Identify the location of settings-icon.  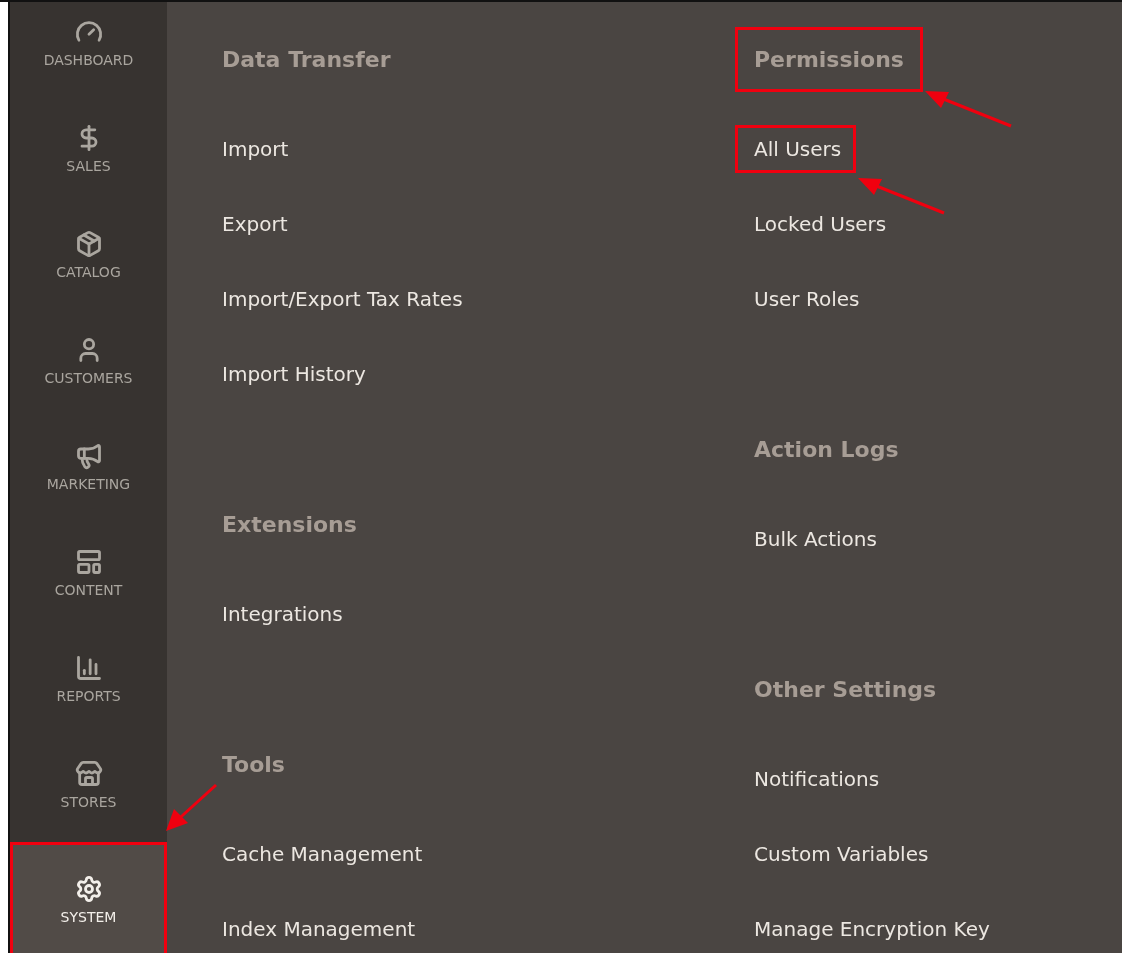
(88, 889).